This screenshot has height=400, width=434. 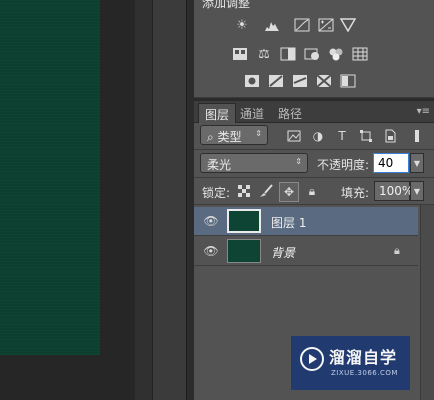 What do you see at coordinates (240, 54) in the screenshot?
I see `vibrance-icon` at bounding box center [240, 54].